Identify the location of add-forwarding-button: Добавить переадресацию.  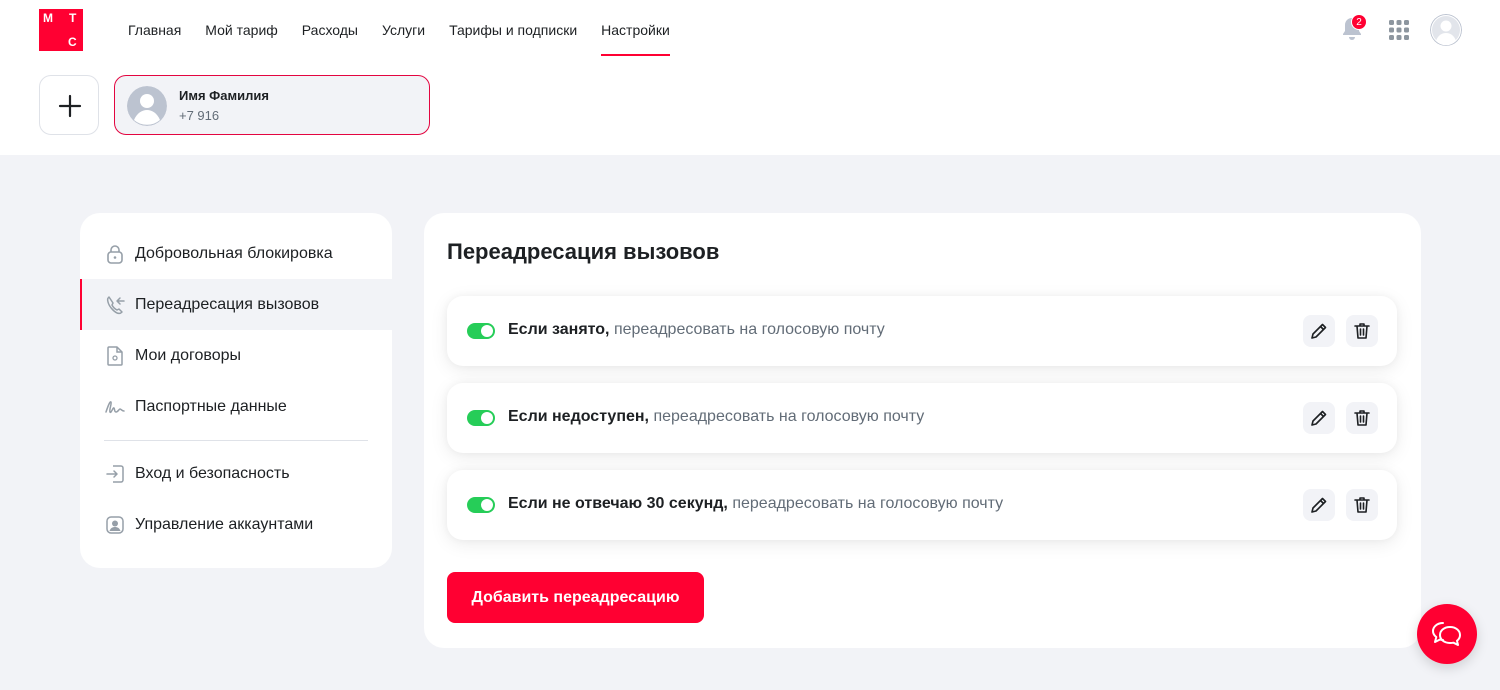
(575, 597).